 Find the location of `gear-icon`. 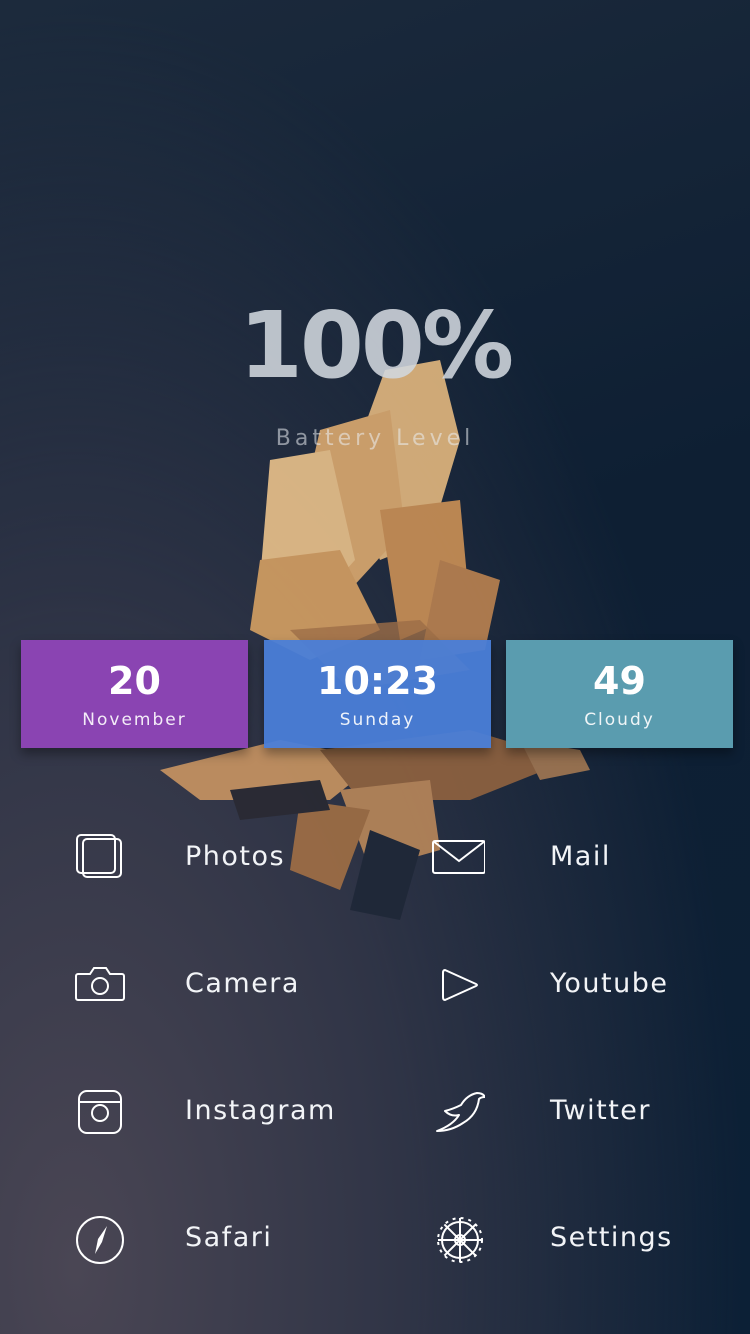

gear-icon is located at coordinates (458, 1239).